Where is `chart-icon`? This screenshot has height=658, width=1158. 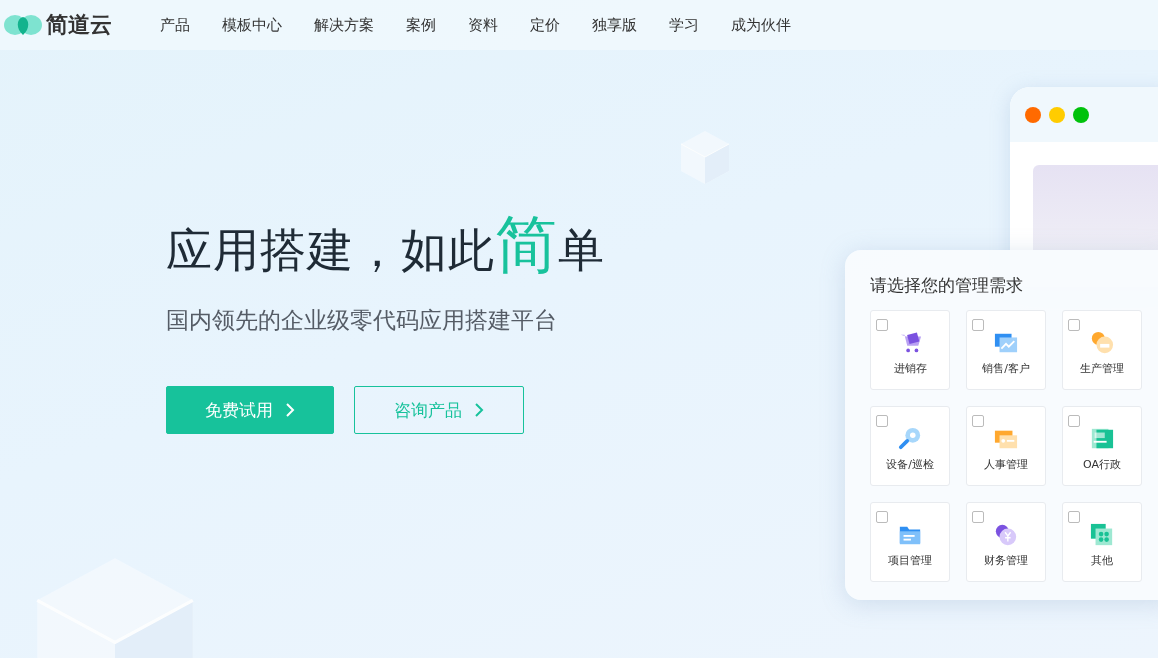 chart-icon is located at coordinates (1006, 343).